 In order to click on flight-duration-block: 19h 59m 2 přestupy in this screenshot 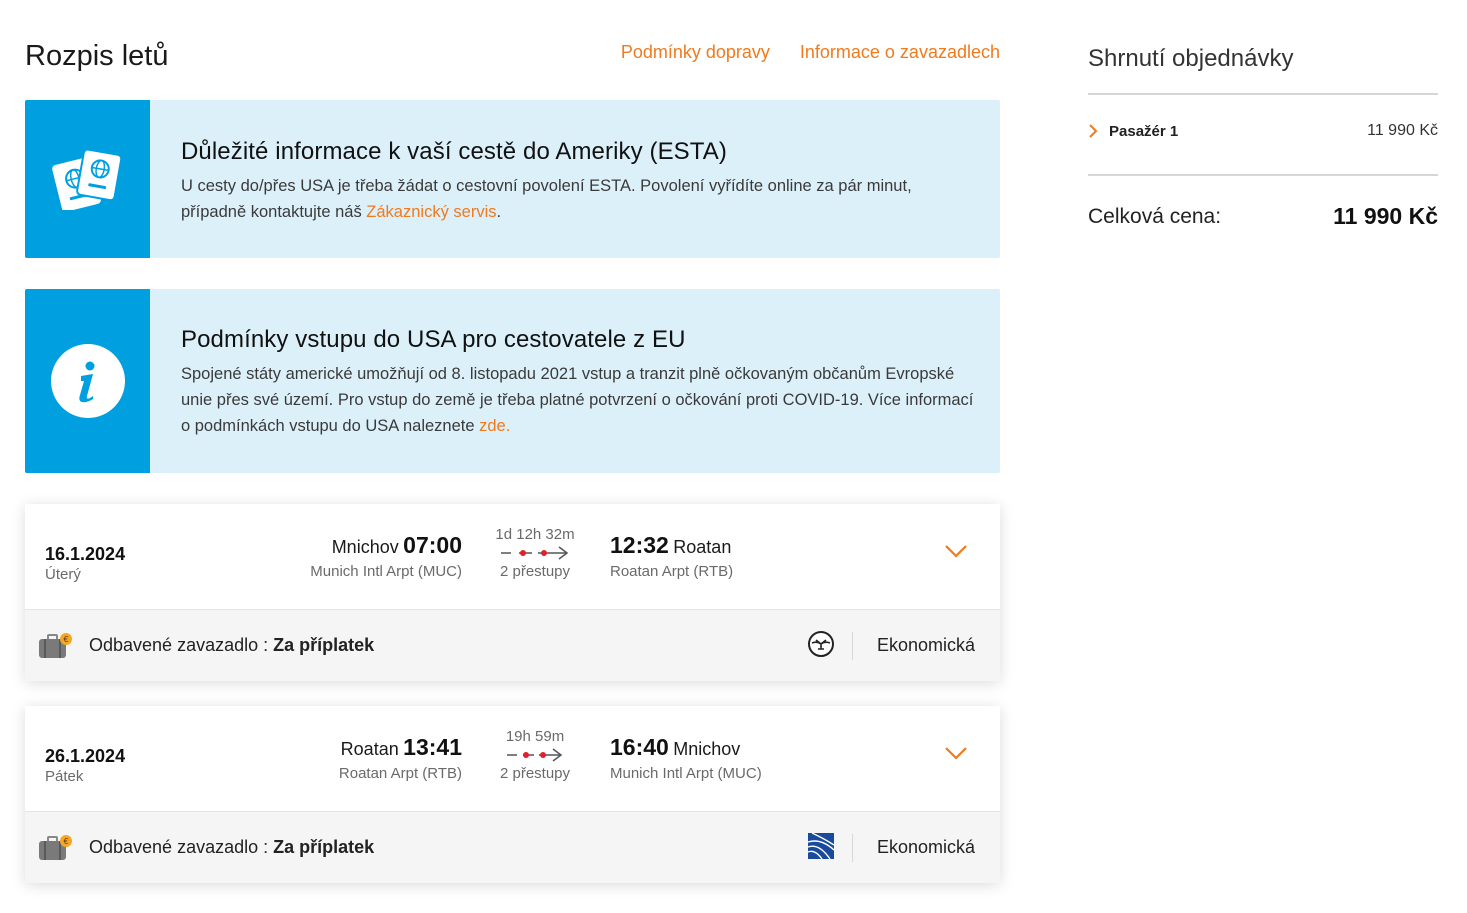, I will do `click(535, 755)`.